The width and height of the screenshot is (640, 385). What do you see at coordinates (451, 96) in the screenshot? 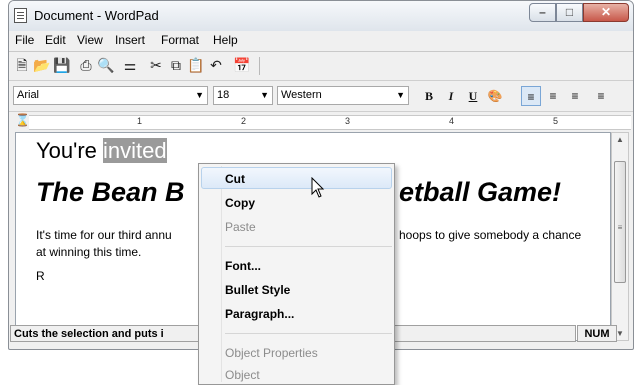
I see `italic-button: I` at bounding box center [451, 96].